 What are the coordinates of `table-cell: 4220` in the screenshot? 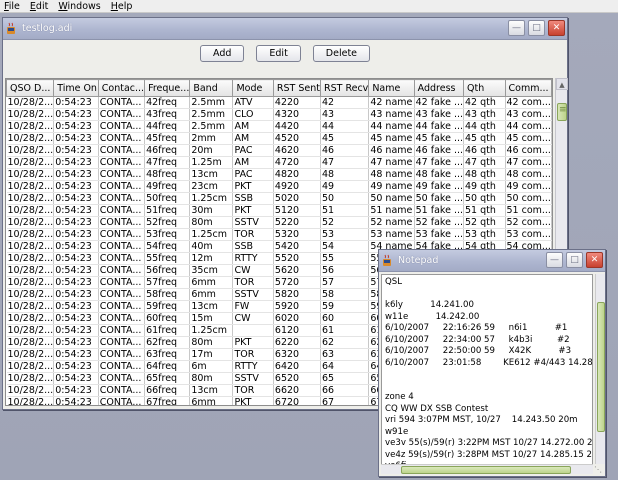 It's located at (297, 102).